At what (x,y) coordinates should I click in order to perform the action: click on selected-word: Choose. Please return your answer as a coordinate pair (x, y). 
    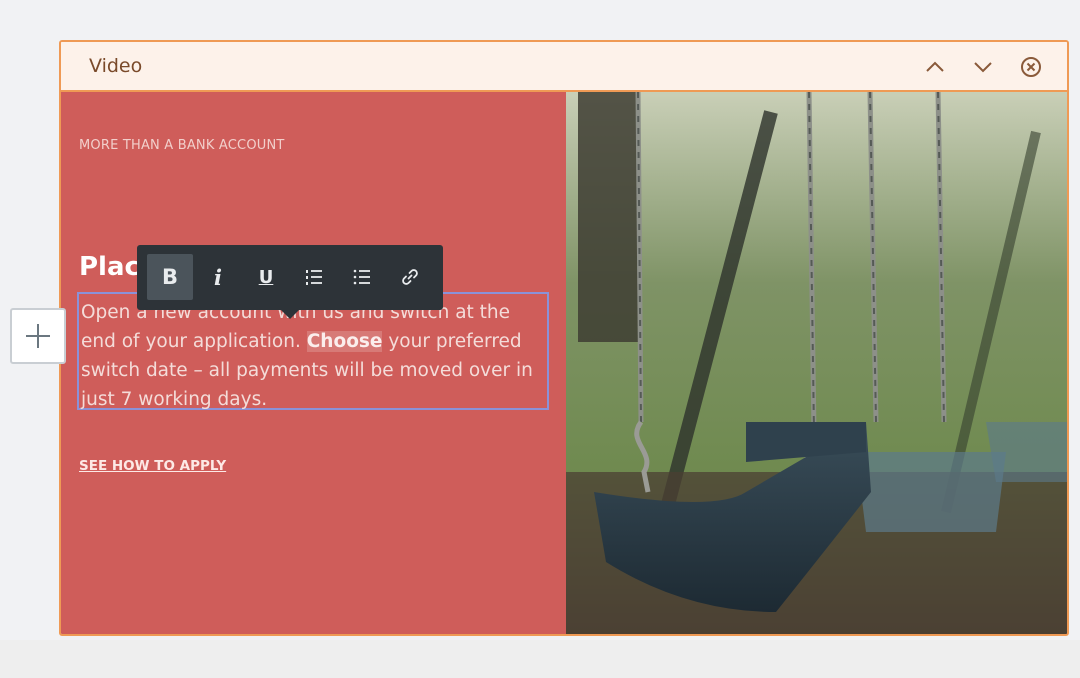
    Looking at the image, I should click on (344, 341).